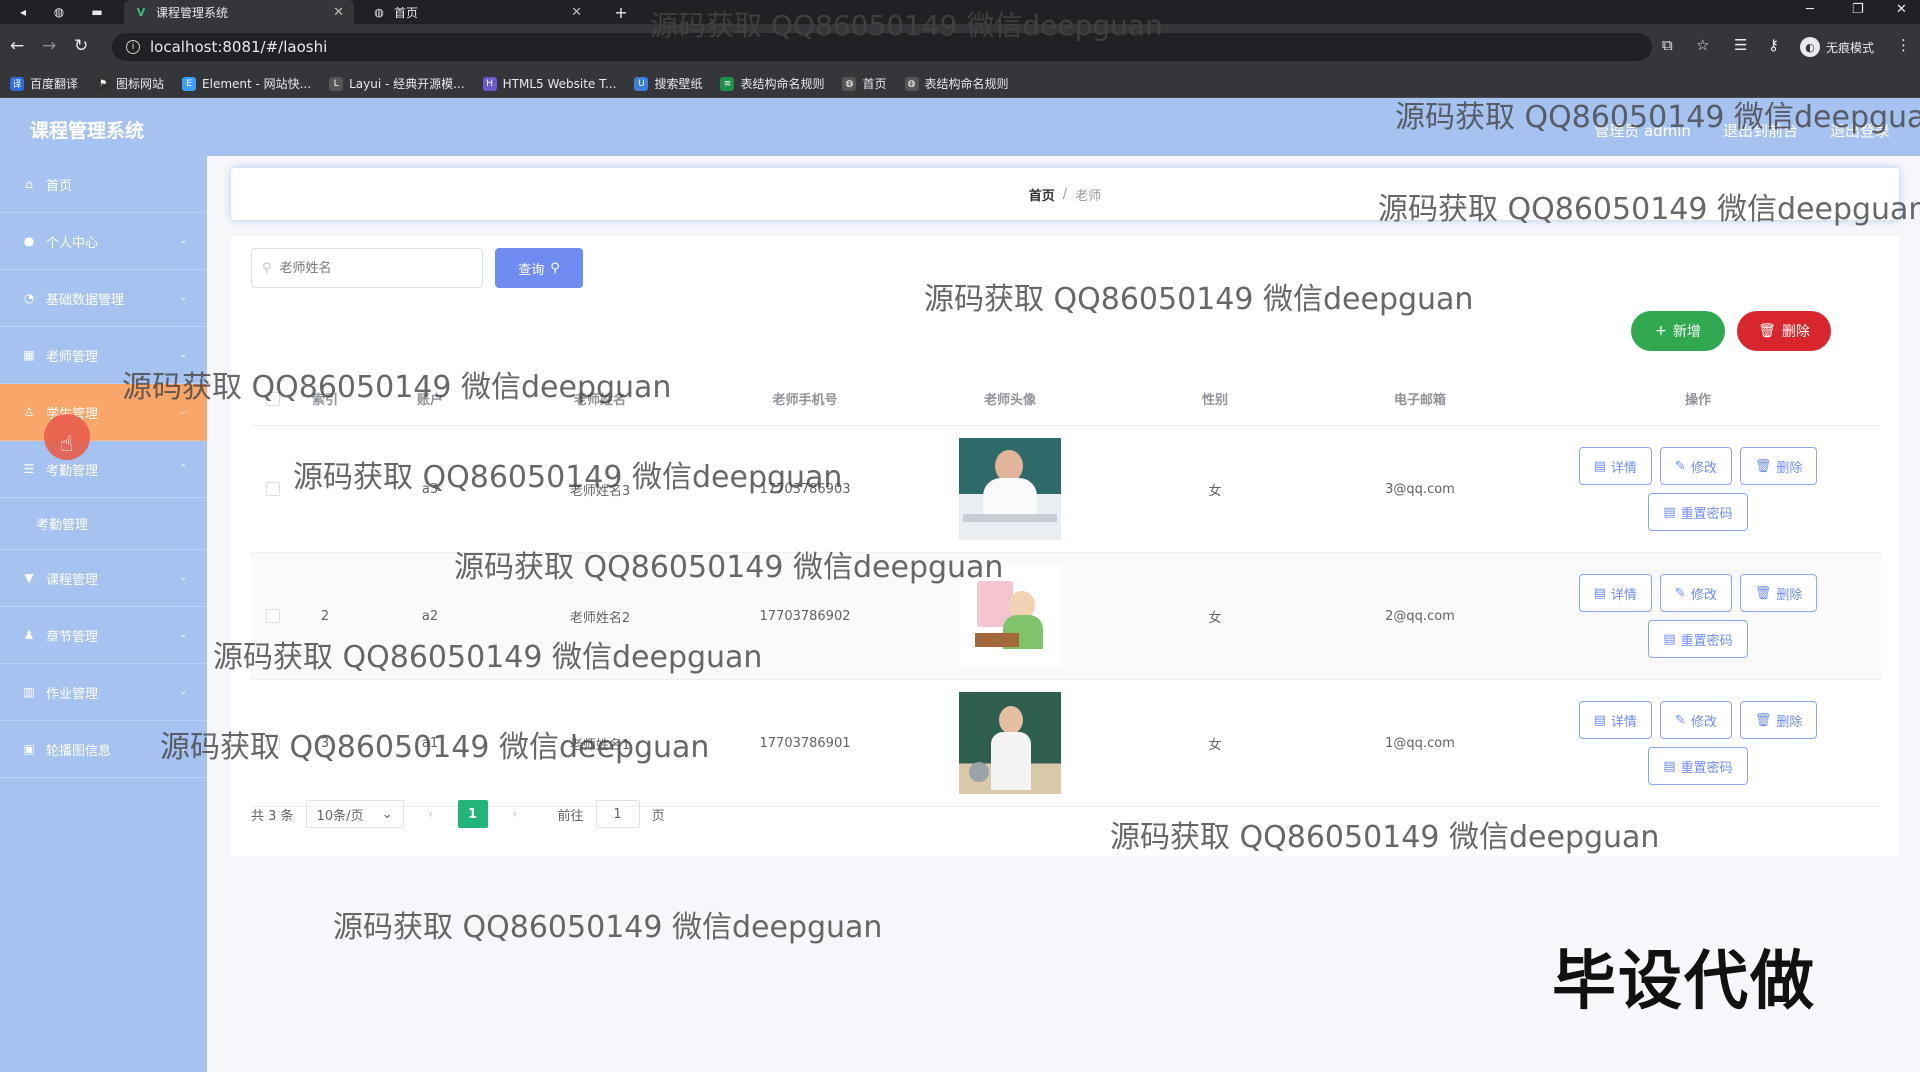 This screenshot has width=1920, height=1072. What do you see at coordinates (1702, 45) in the screenshot?
I see `star-icon: ☆` at bounding box center [1702, 45].